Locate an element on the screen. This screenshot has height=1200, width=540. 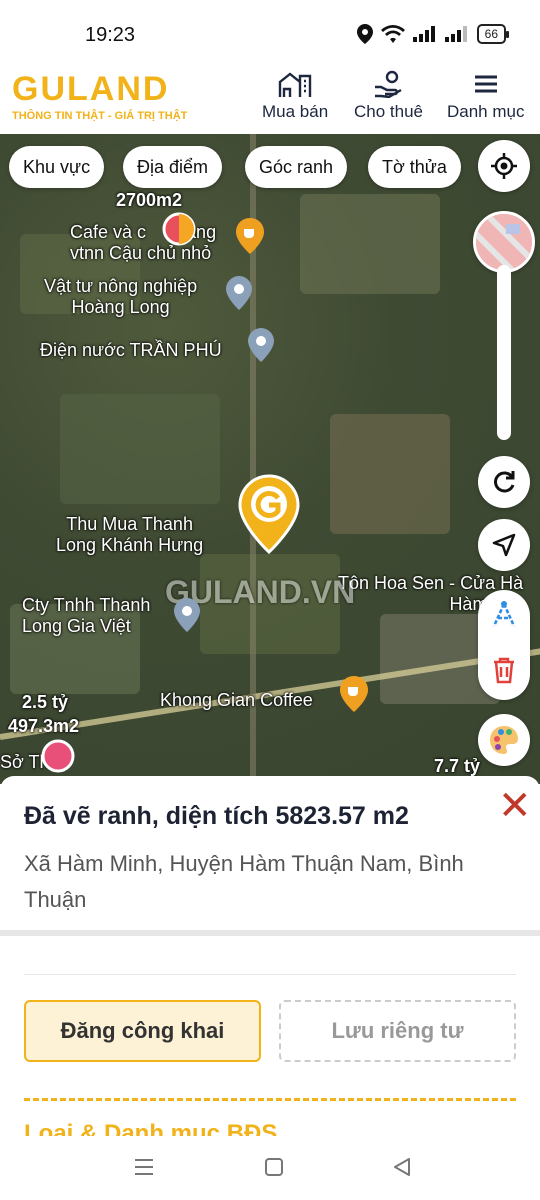
crosshair-icon is located at coordinates (504, 166).